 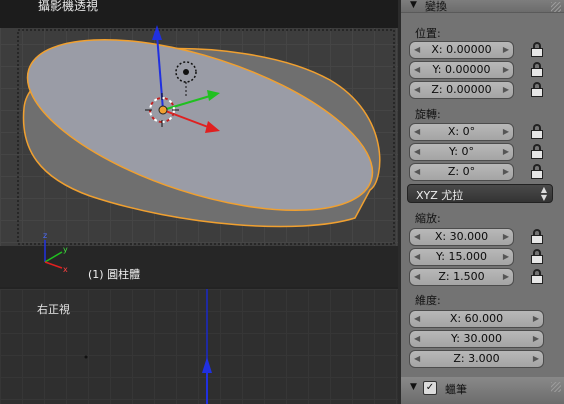 I want to click on lock-scale-x-icon, so click(x=537, y=237).